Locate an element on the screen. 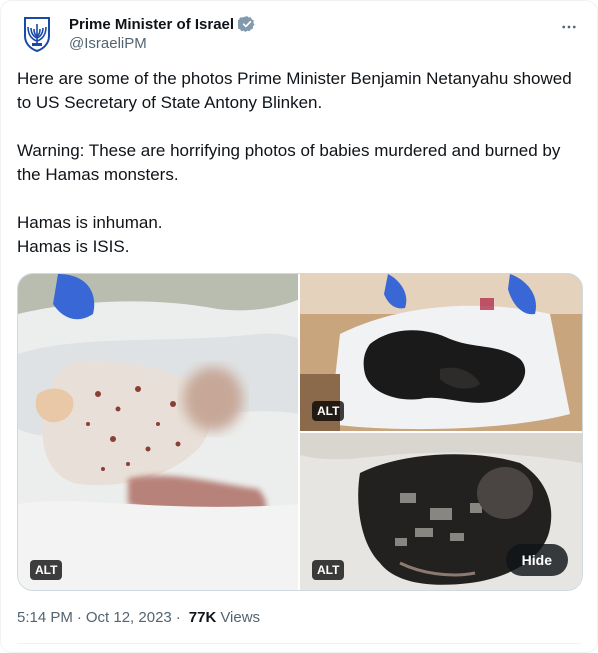 The image size is (598, 653). name-row: Prime Minister of Israel is located at coordinates (162, 24).